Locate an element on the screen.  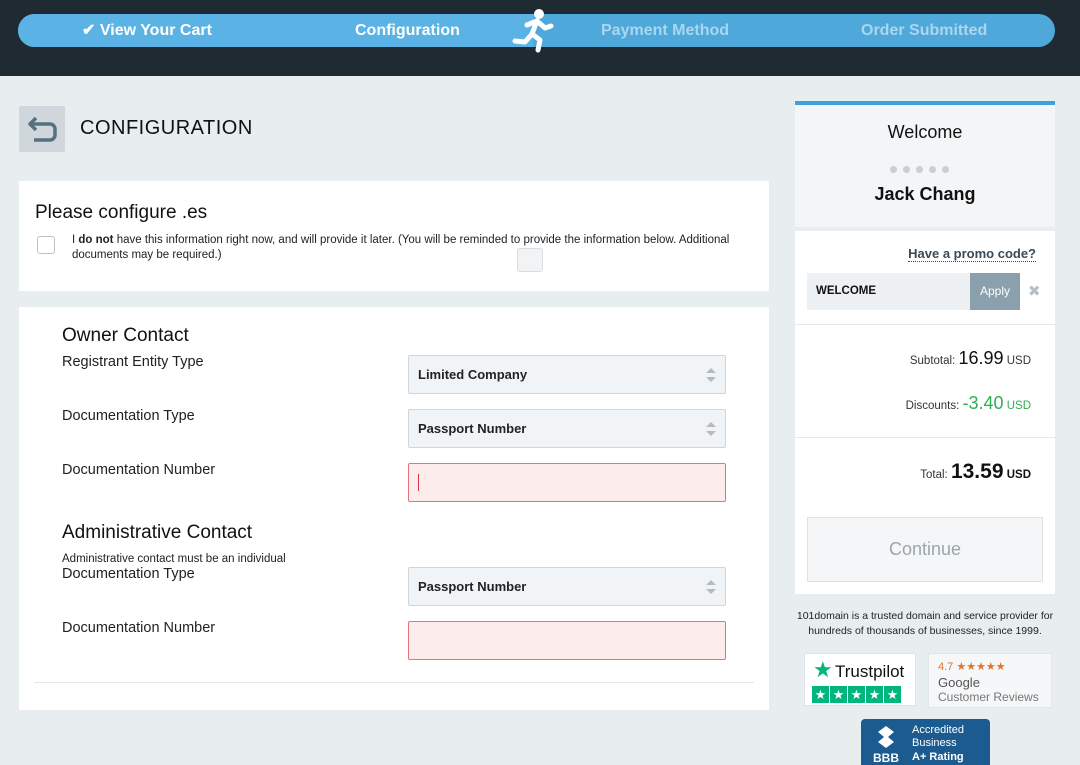
step-label: Order Submitted is located at coordinates (924, 30).